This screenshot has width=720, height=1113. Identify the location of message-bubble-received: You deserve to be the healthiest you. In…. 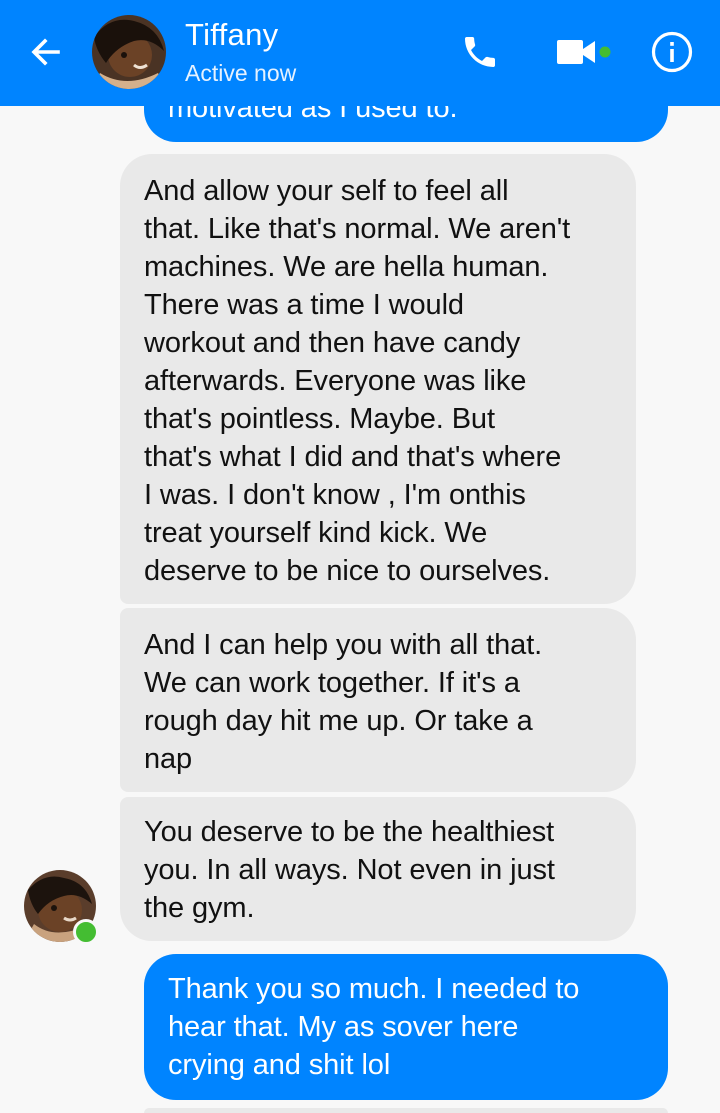
(378, 869).